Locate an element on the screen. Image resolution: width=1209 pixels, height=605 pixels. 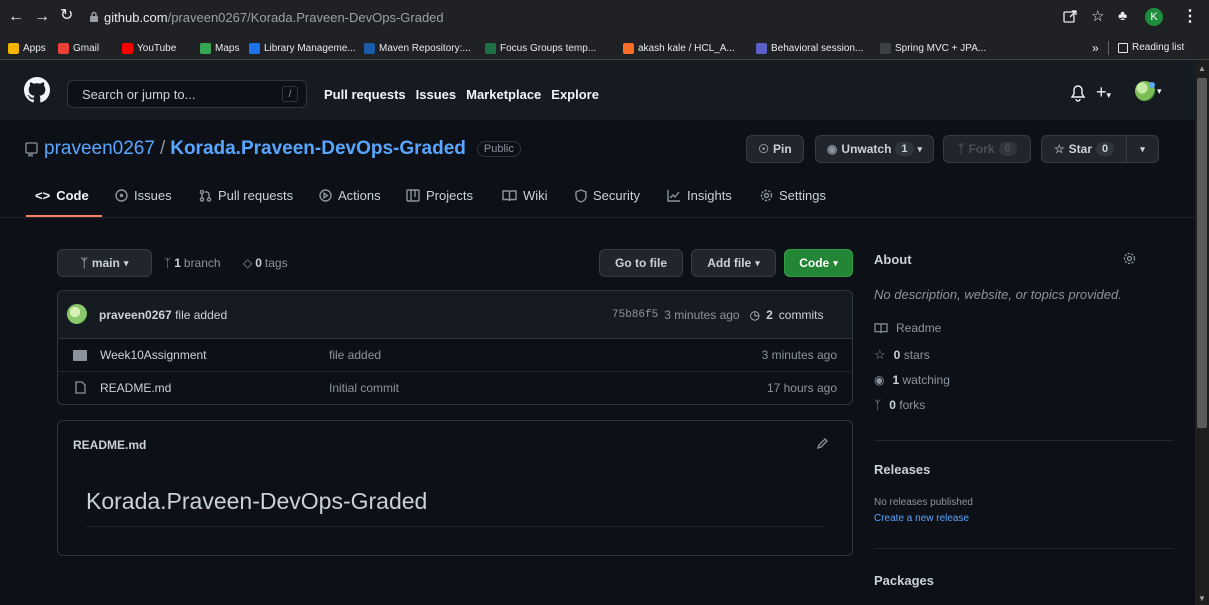
add-file-button: Add file ▾ is located at coordinates (733, 263).